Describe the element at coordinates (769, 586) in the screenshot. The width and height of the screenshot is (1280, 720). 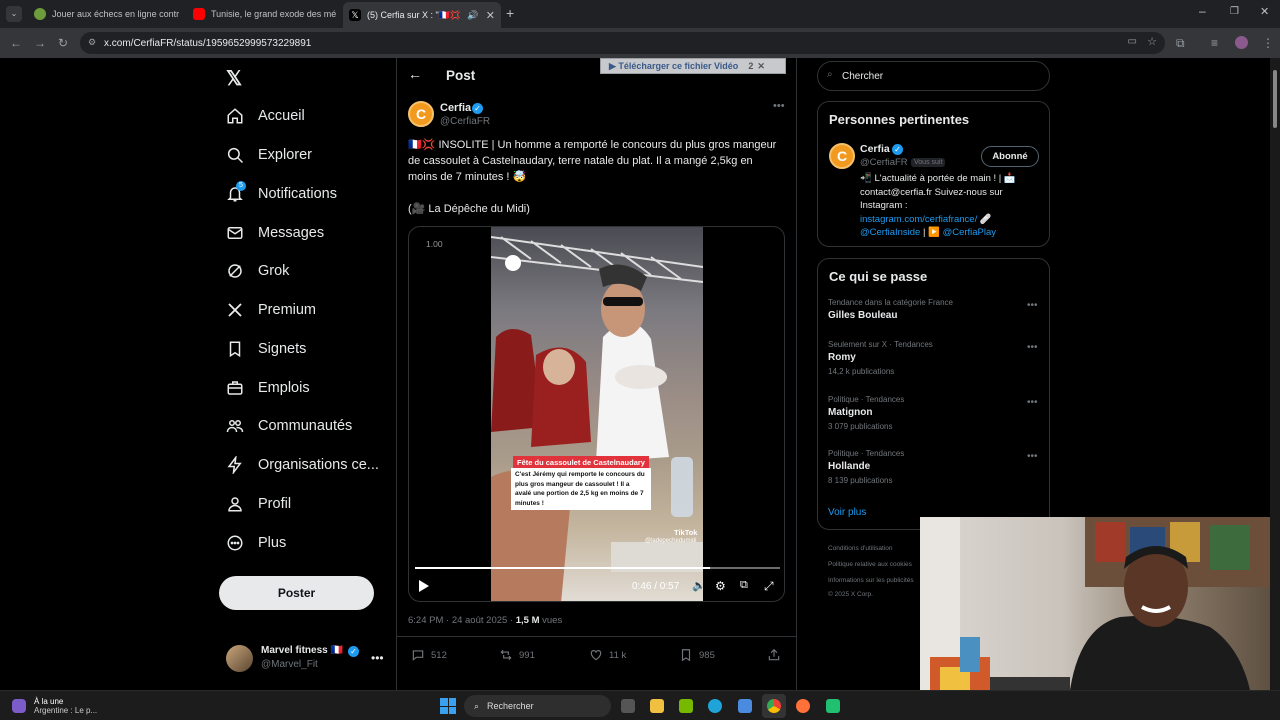
I see `fullscreen-icon: ⤢` at that location.